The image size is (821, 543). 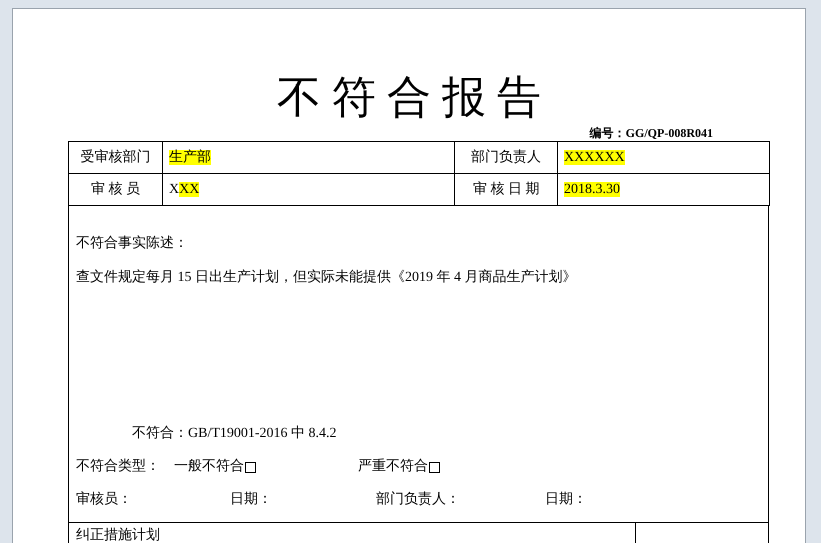 What do you see at coordinates (118, 467) in the screenshot?
I see `type-label: 不符合类型：` at bounding box center [118, 467].